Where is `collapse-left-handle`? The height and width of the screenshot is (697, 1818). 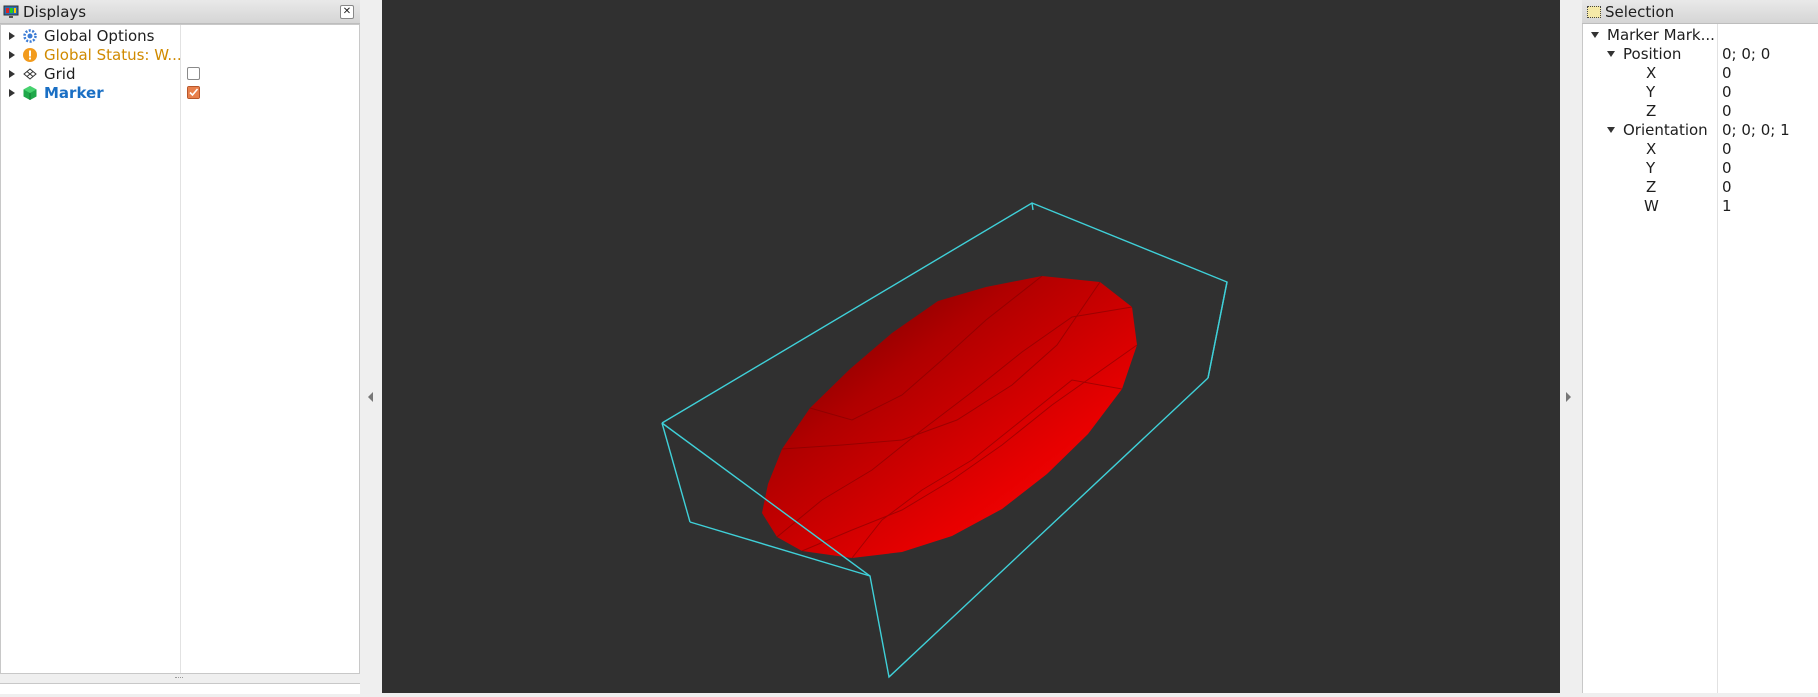
collapse-left-handle is located at coordinates (370, 397).